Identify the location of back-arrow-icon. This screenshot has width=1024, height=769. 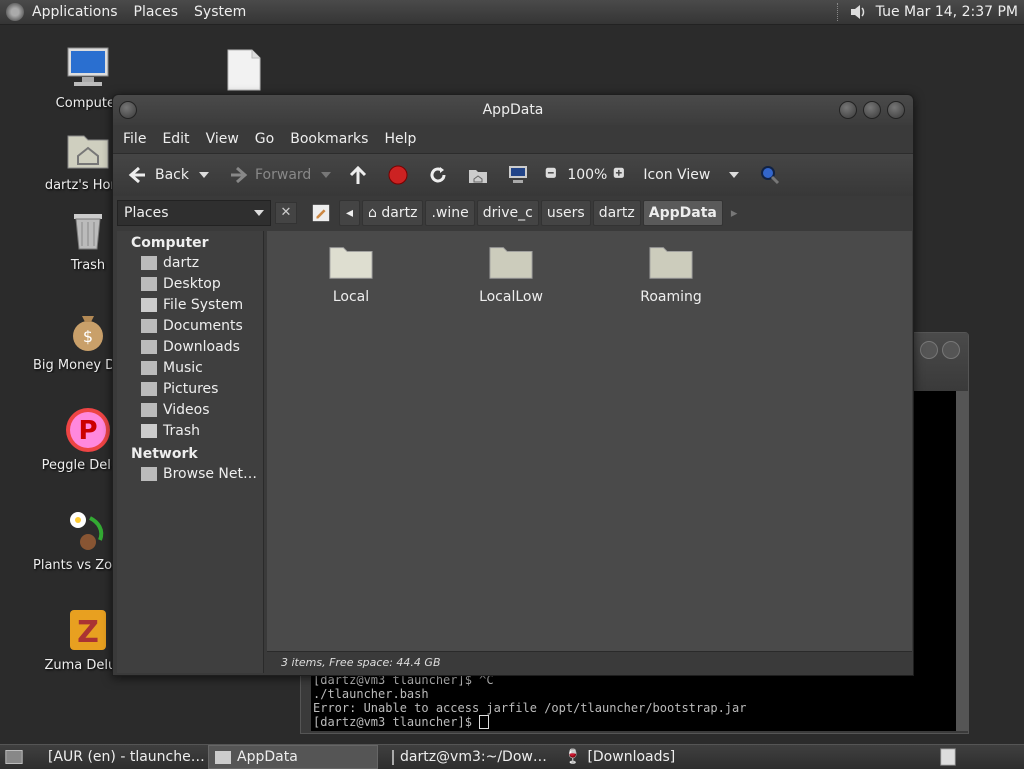
(136, 175).